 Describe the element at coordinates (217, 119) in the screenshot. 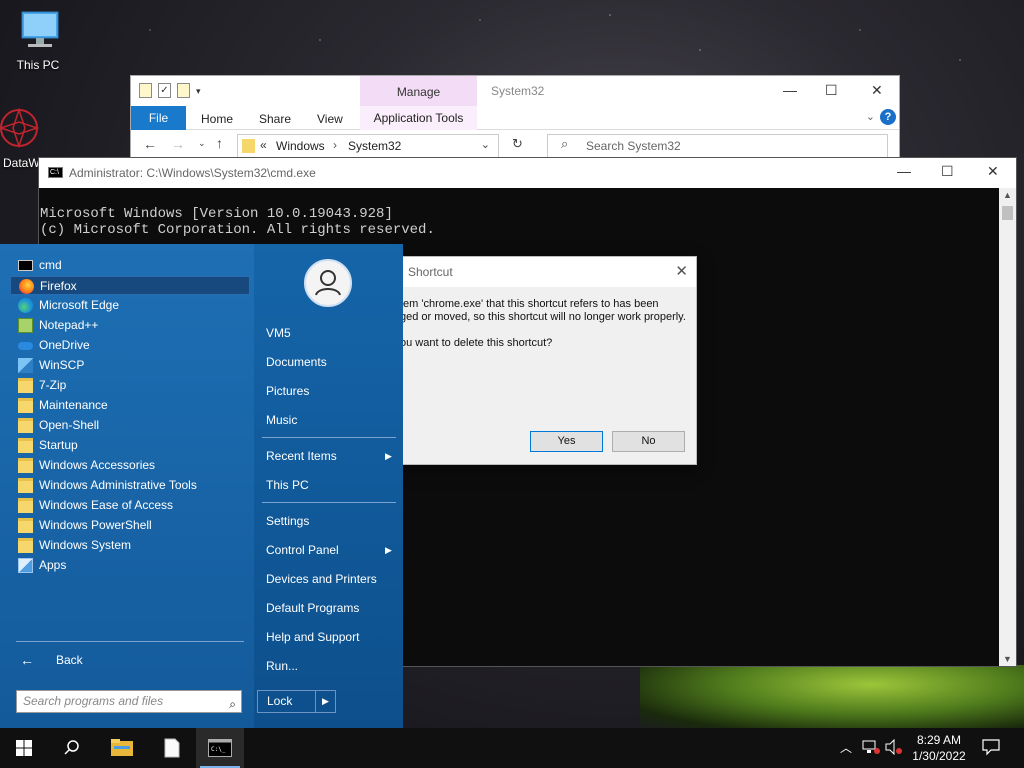

I see `tab-home: Home` at that location.